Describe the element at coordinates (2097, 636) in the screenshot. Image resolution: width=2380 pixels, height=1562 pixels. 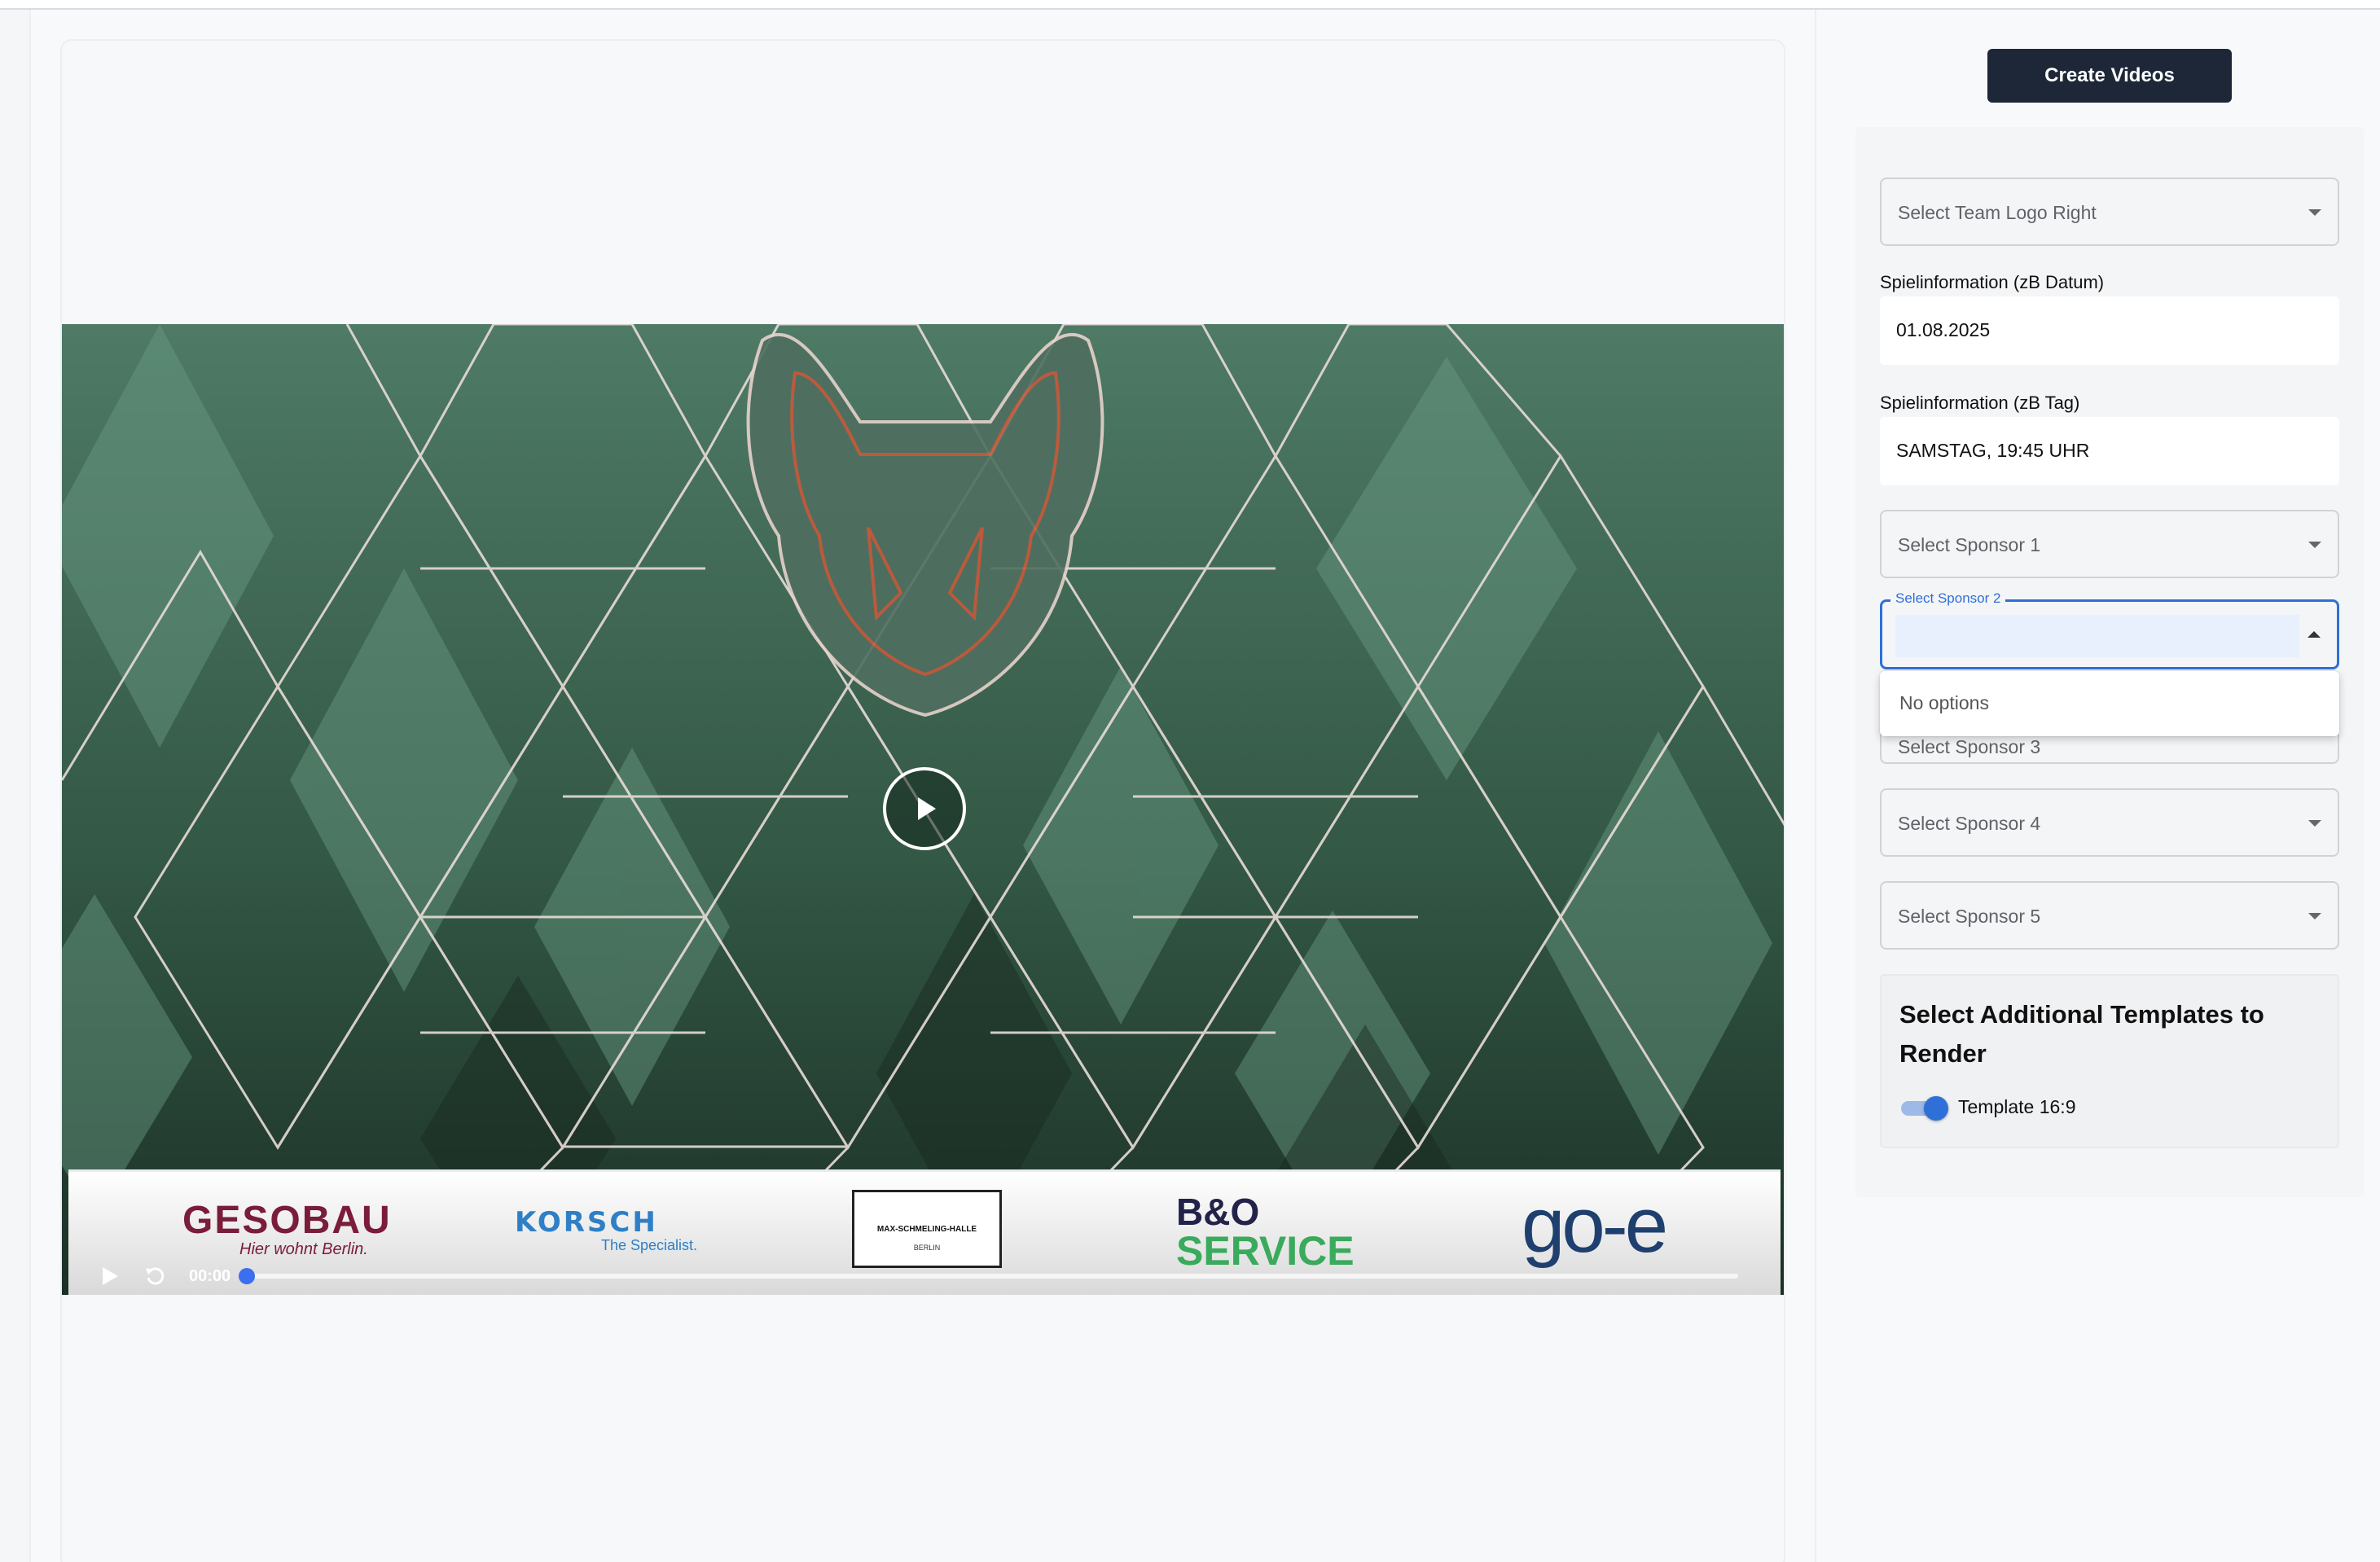
I see `sponsor-2-input` at that location.